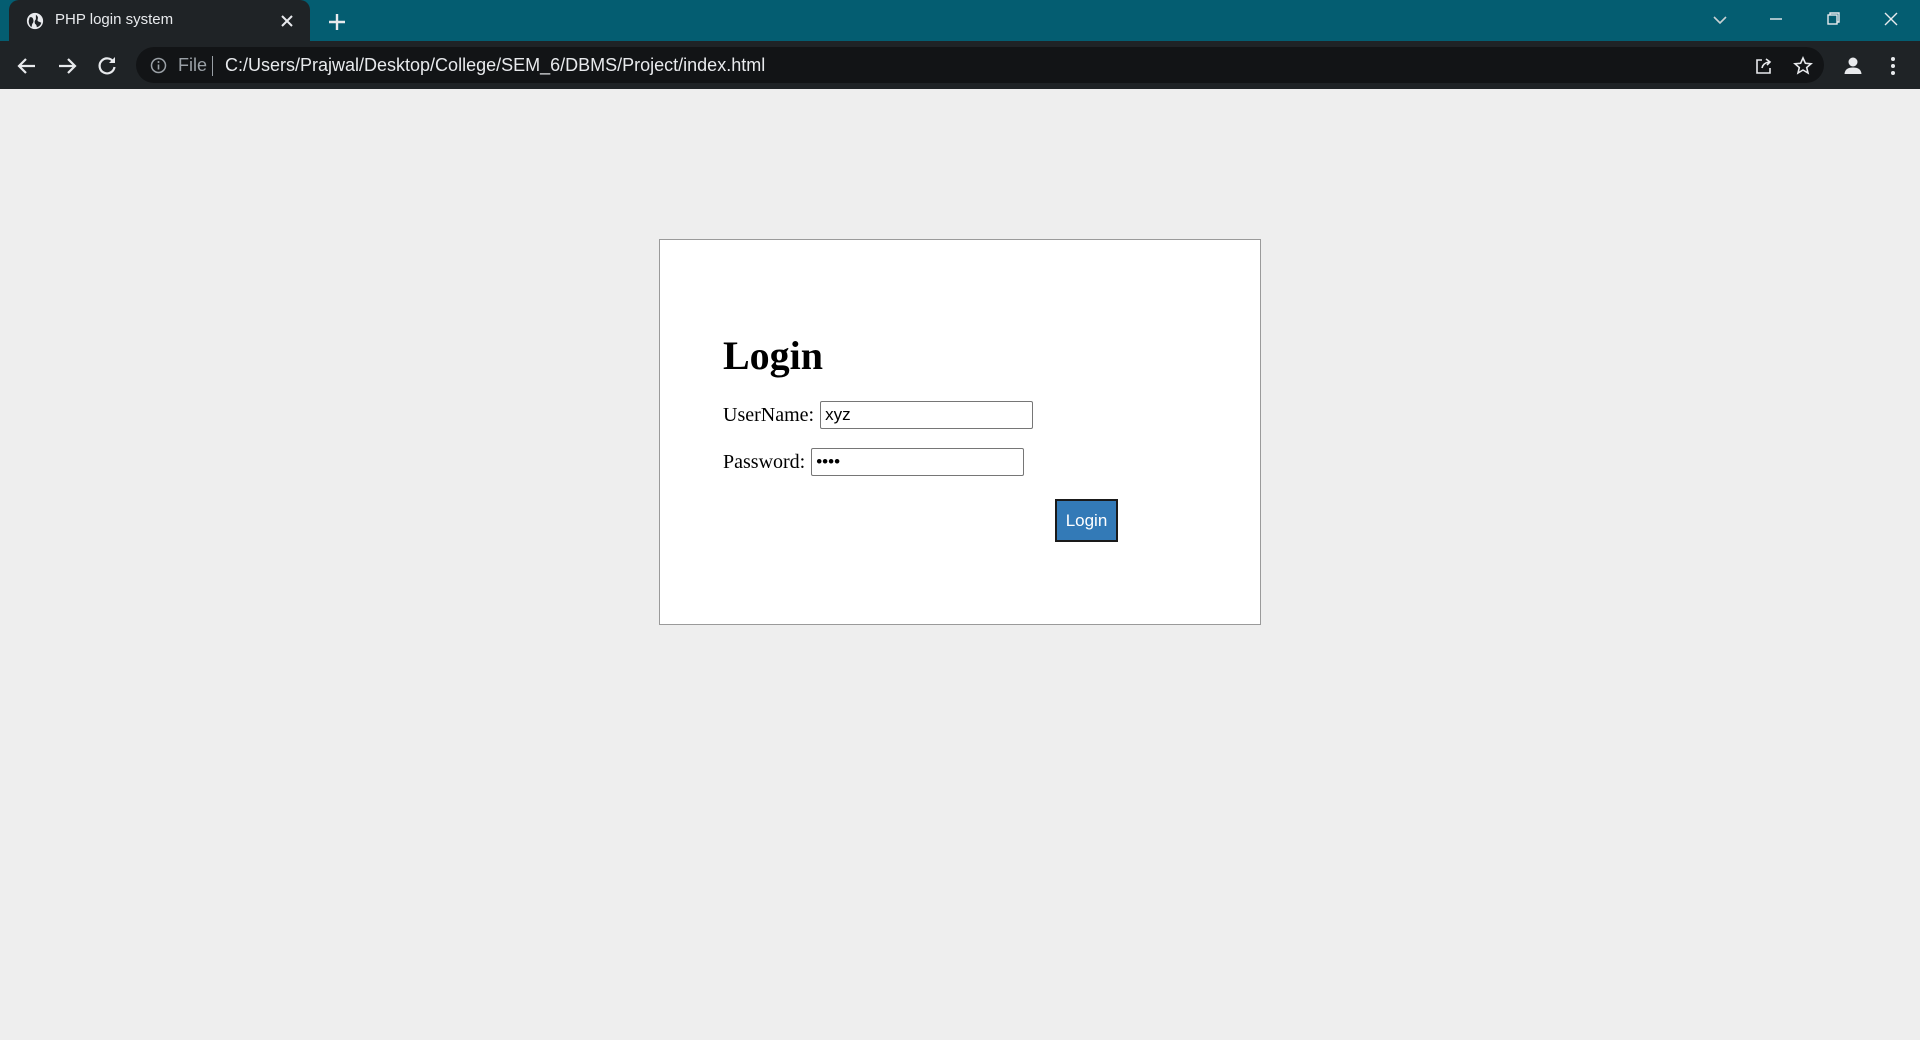 Image resolution: width=1920 pixels, height=1040 pixels. I want to click on back-icon, so click(27, 66).